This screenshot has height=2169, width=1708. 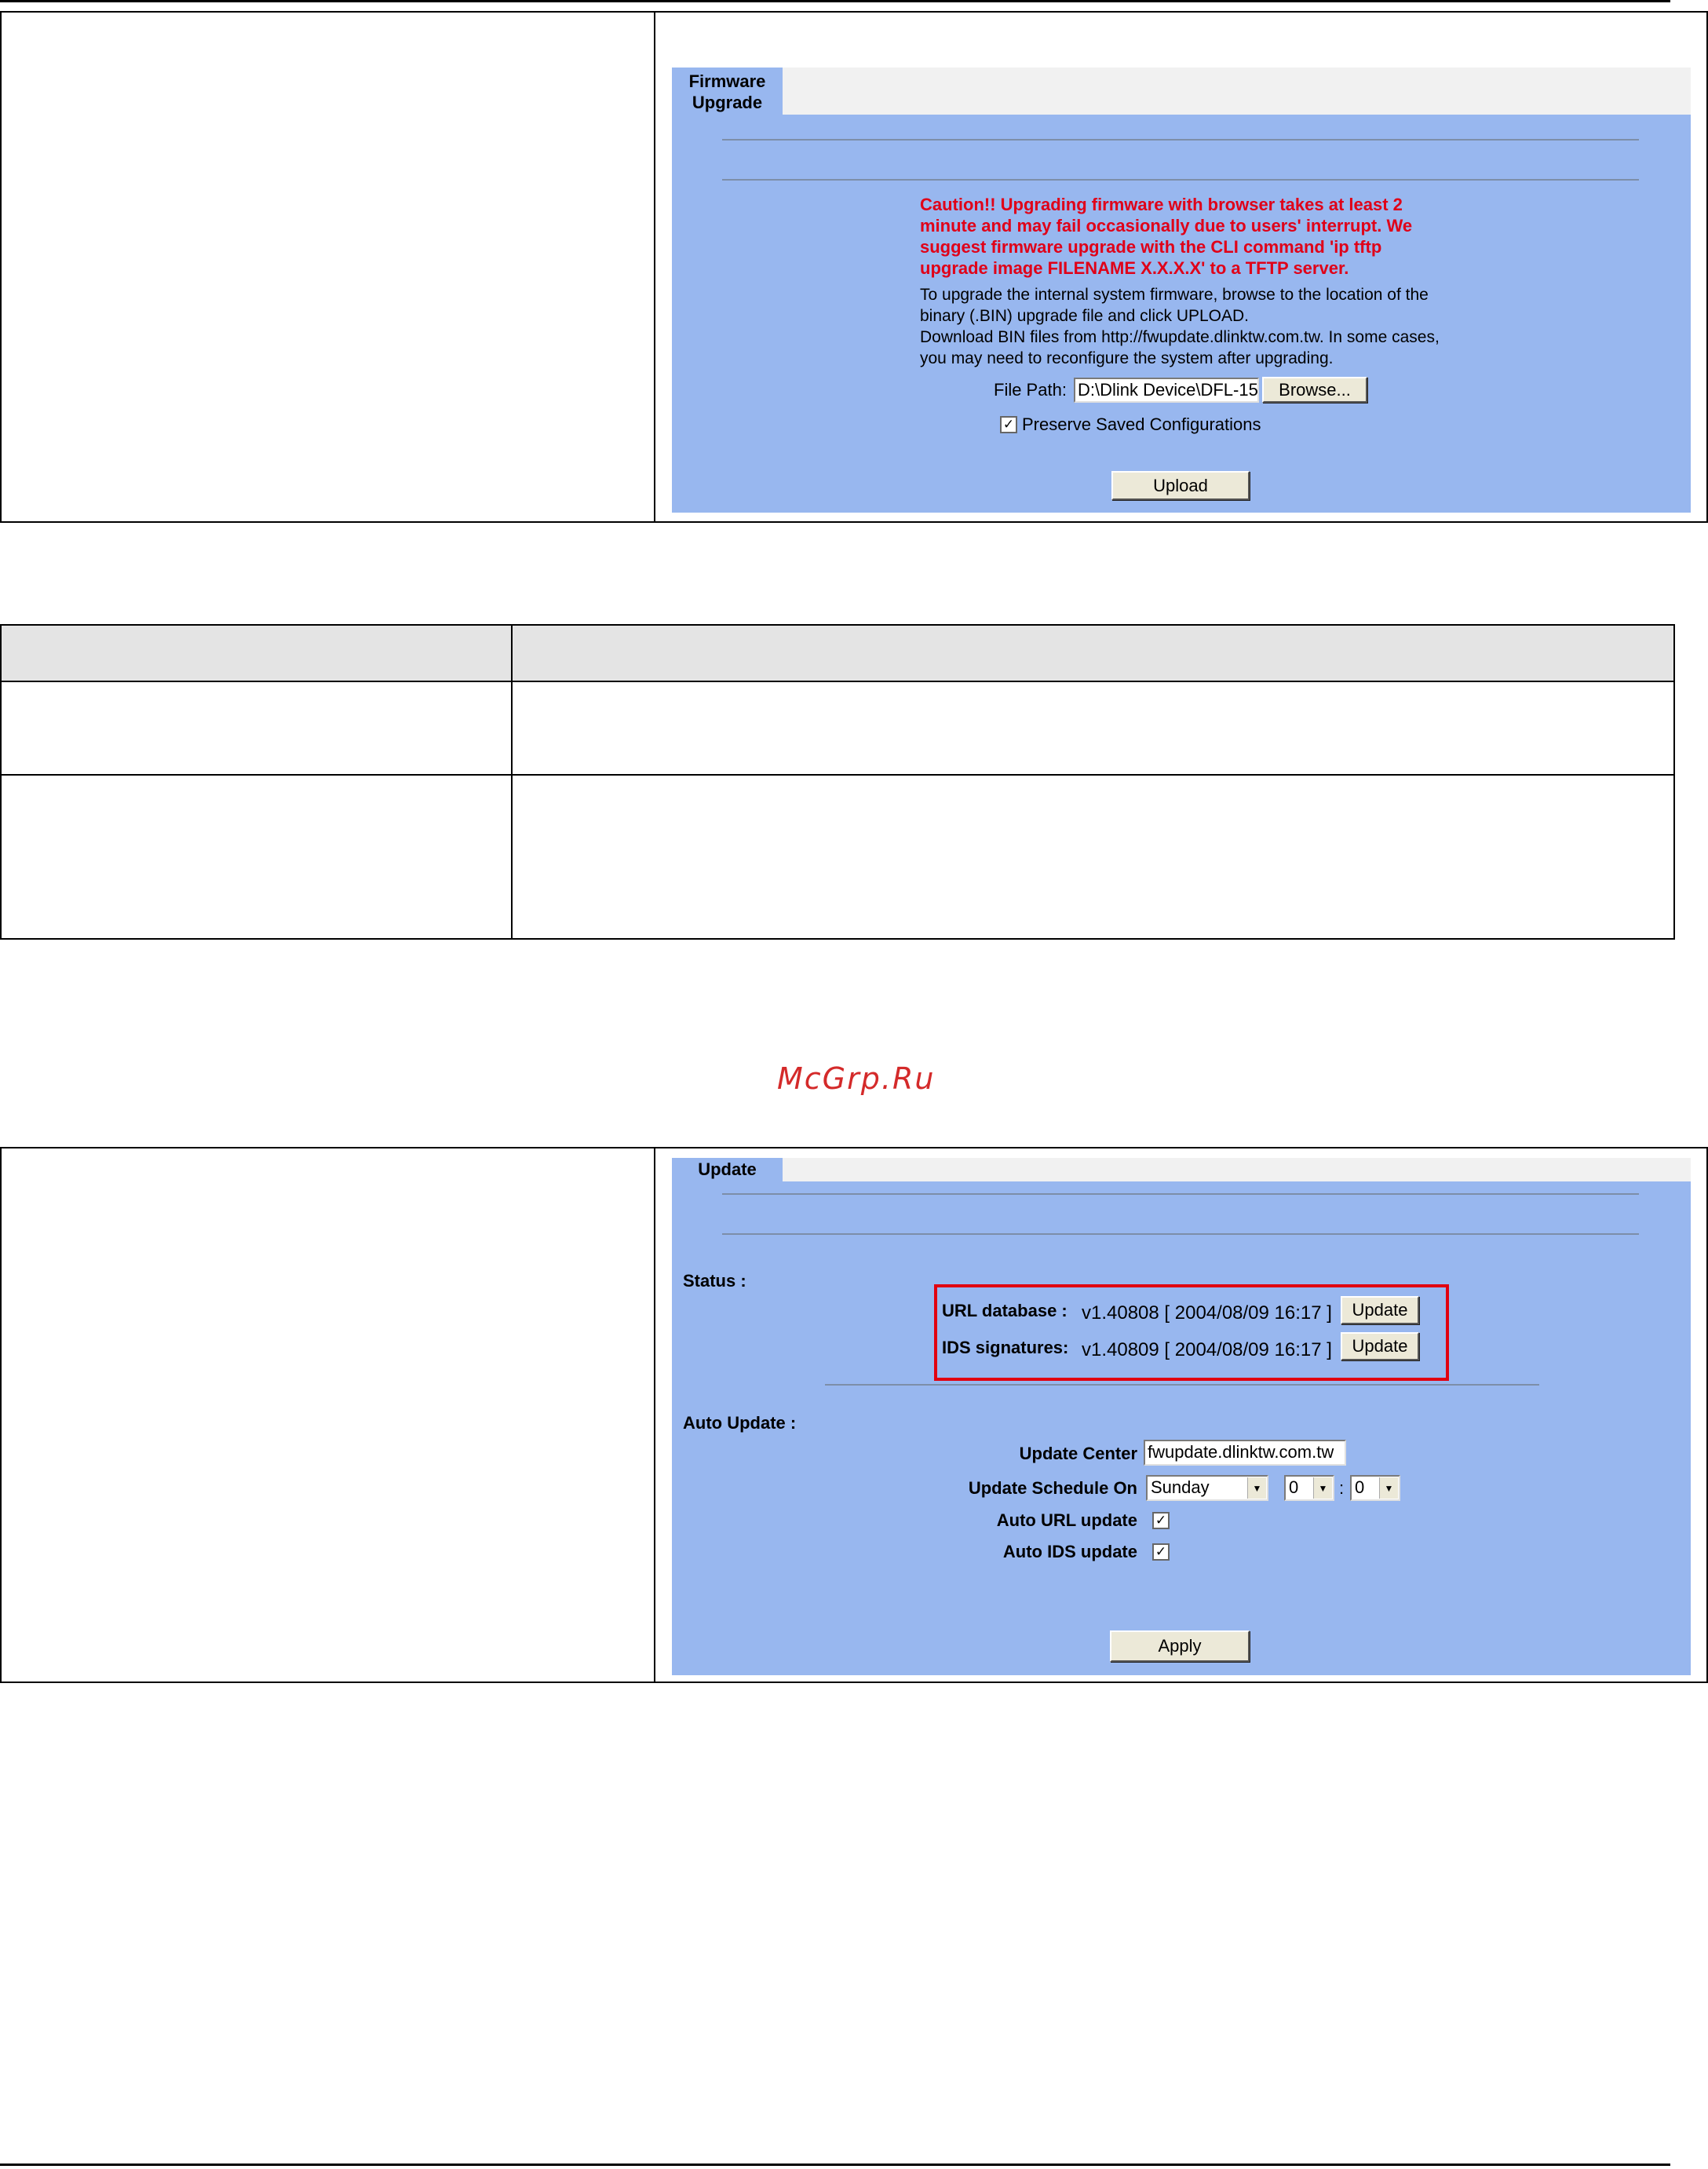 I want to click on update-schedule-label: Update Schedule On, so click(x=1052, y=1488).